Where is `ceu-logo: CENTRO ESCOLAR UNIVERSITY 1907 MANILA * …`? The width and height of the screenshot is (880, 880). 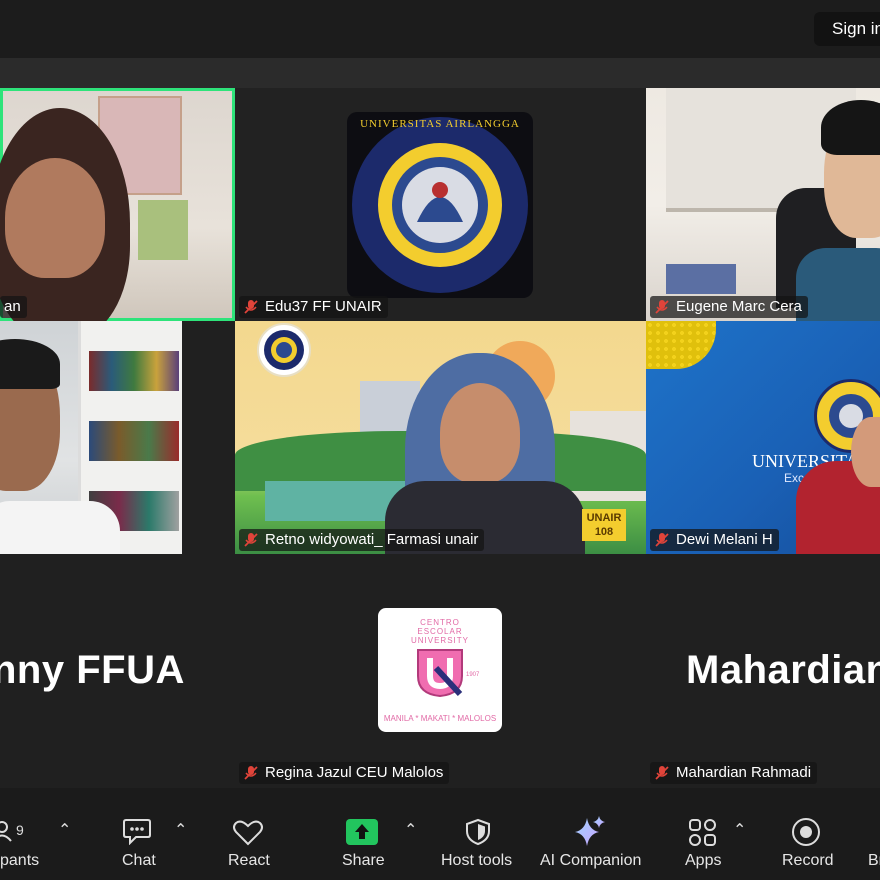
ceu-logo: CENTRO ESCOLAR UNIVERSITY 1907 MANILA * … is located at coordinates (440, 670).